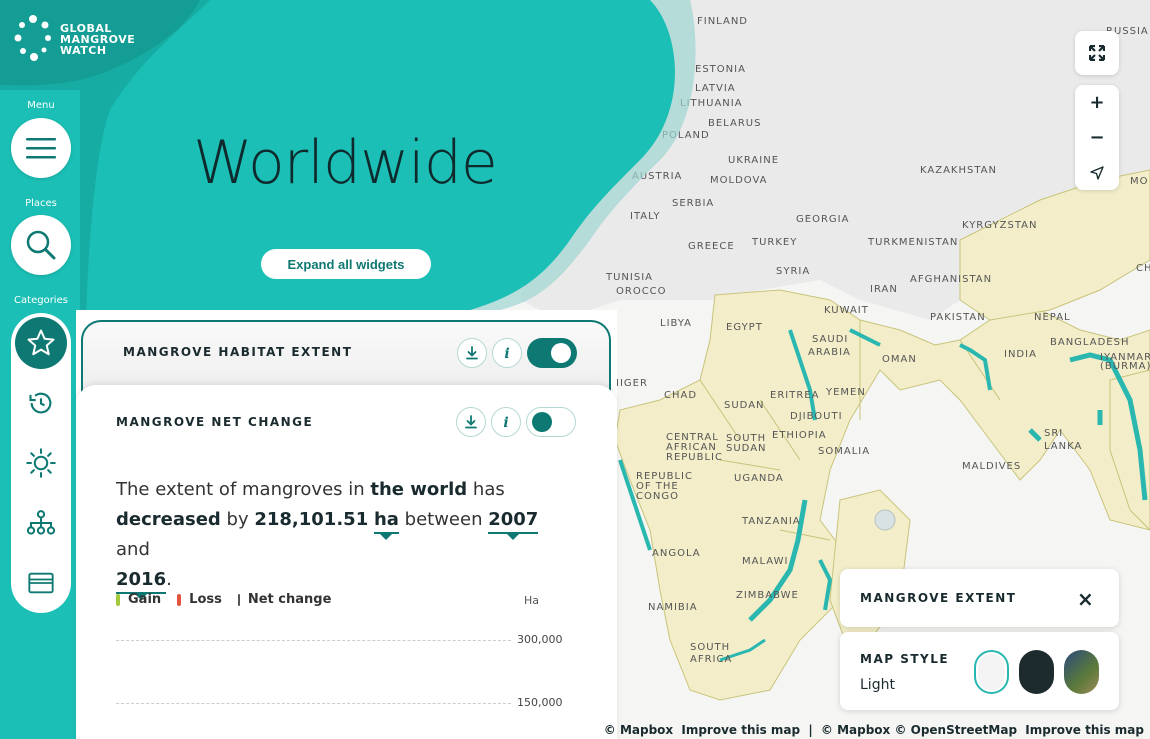 The image size is (1150, 739). What do you see at coordinates (540, 639) in the screenshot?
I see `y-tick-label: 300,000` at bounding box center [540, 639].